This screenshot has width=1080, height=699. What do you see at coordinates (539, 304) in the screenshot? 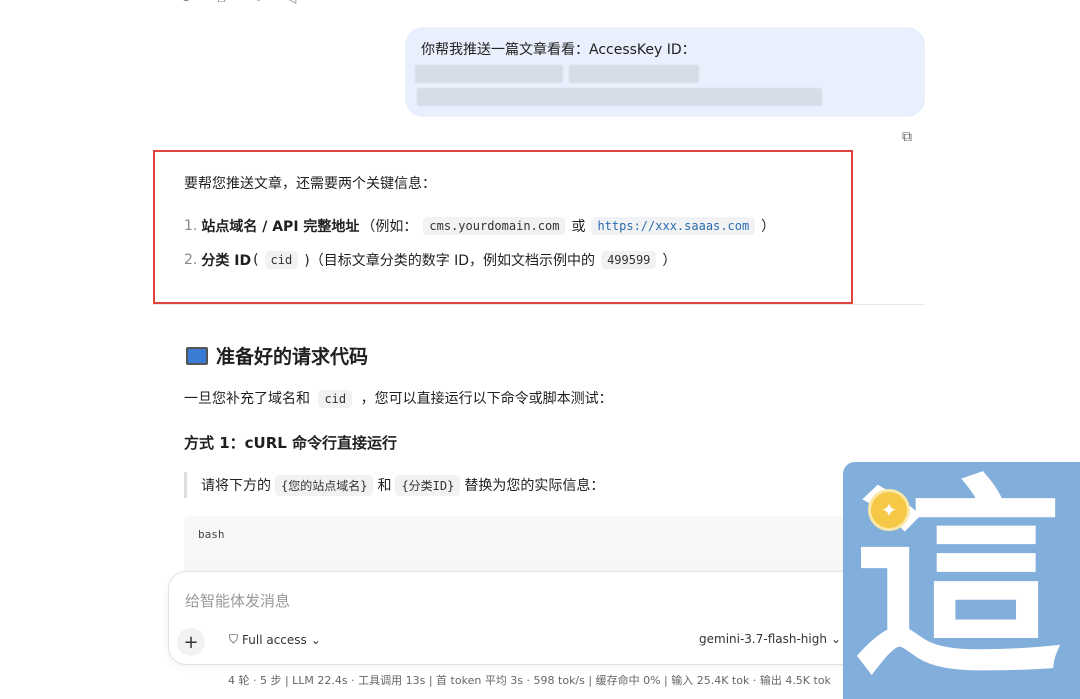
I see `divider` at bounding box center [539, 304].